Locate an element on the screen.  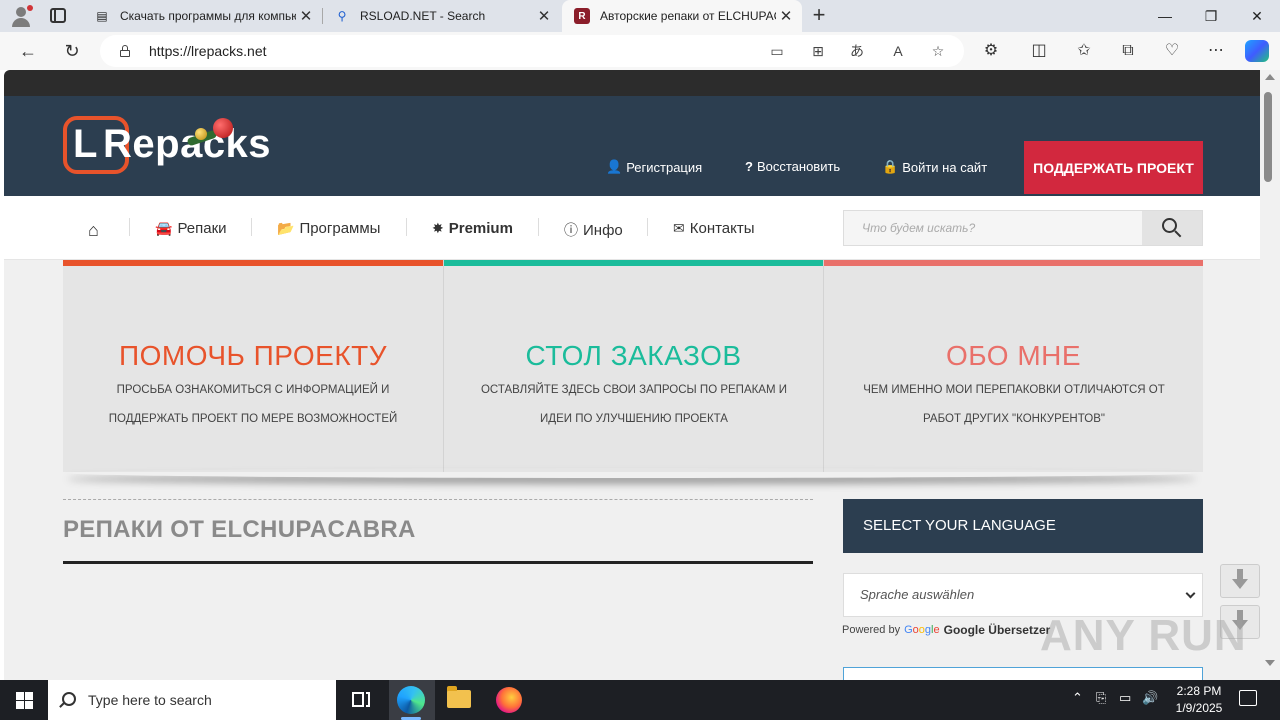
site-logo: L Repacks is located at coordinates (167, 146).